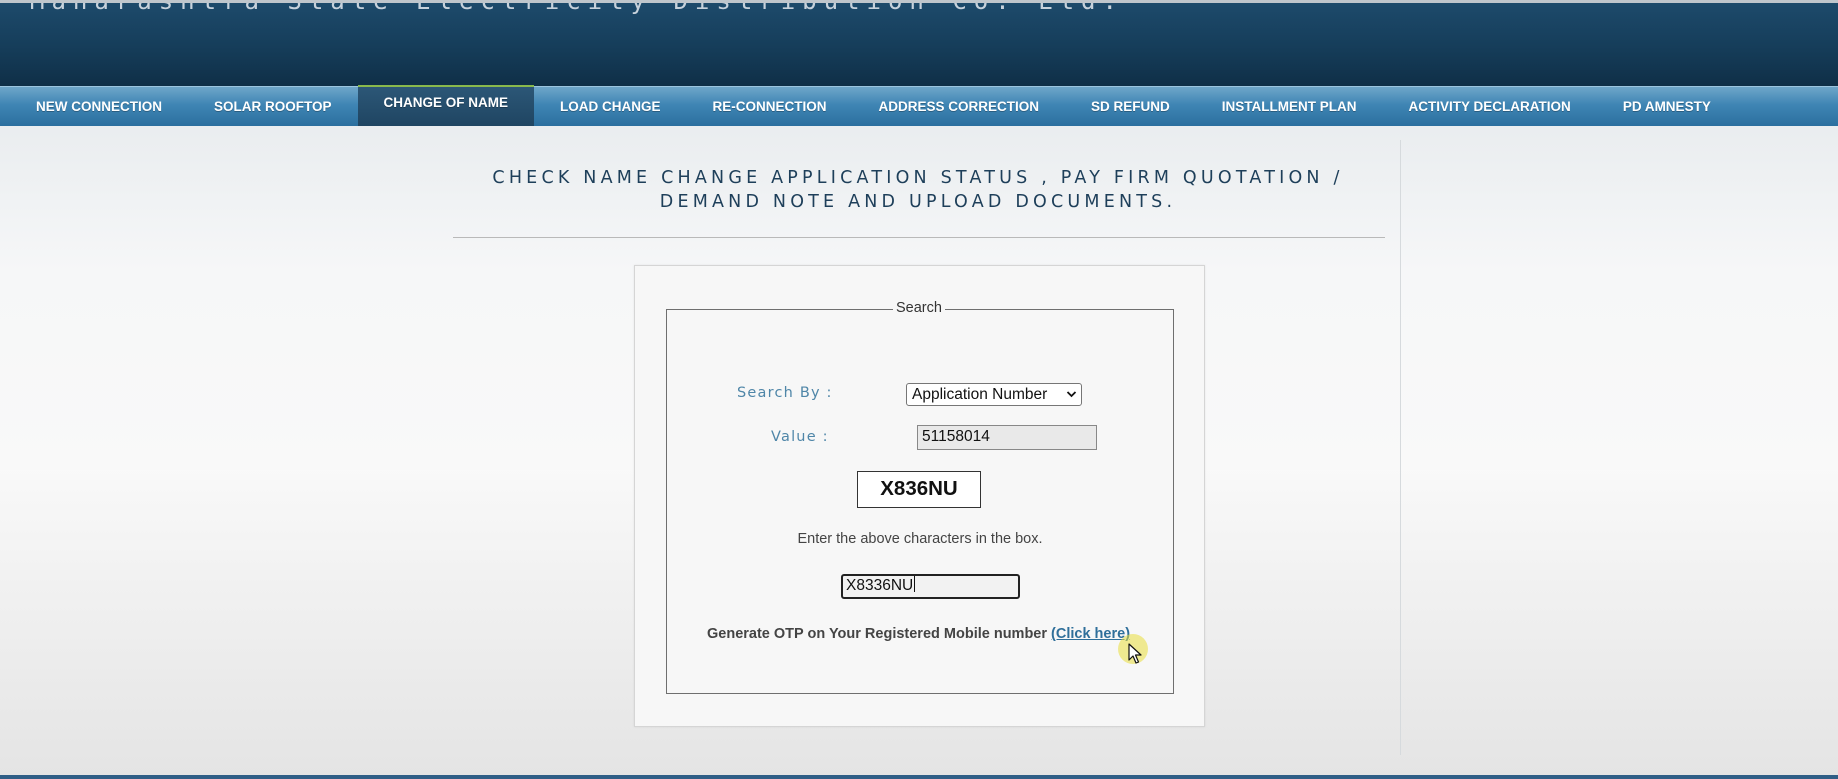 This screenshot has height=779, width=1838. I want to click on nav-item-change-of-name: CHANGE OF NAME, so click(446, 105).